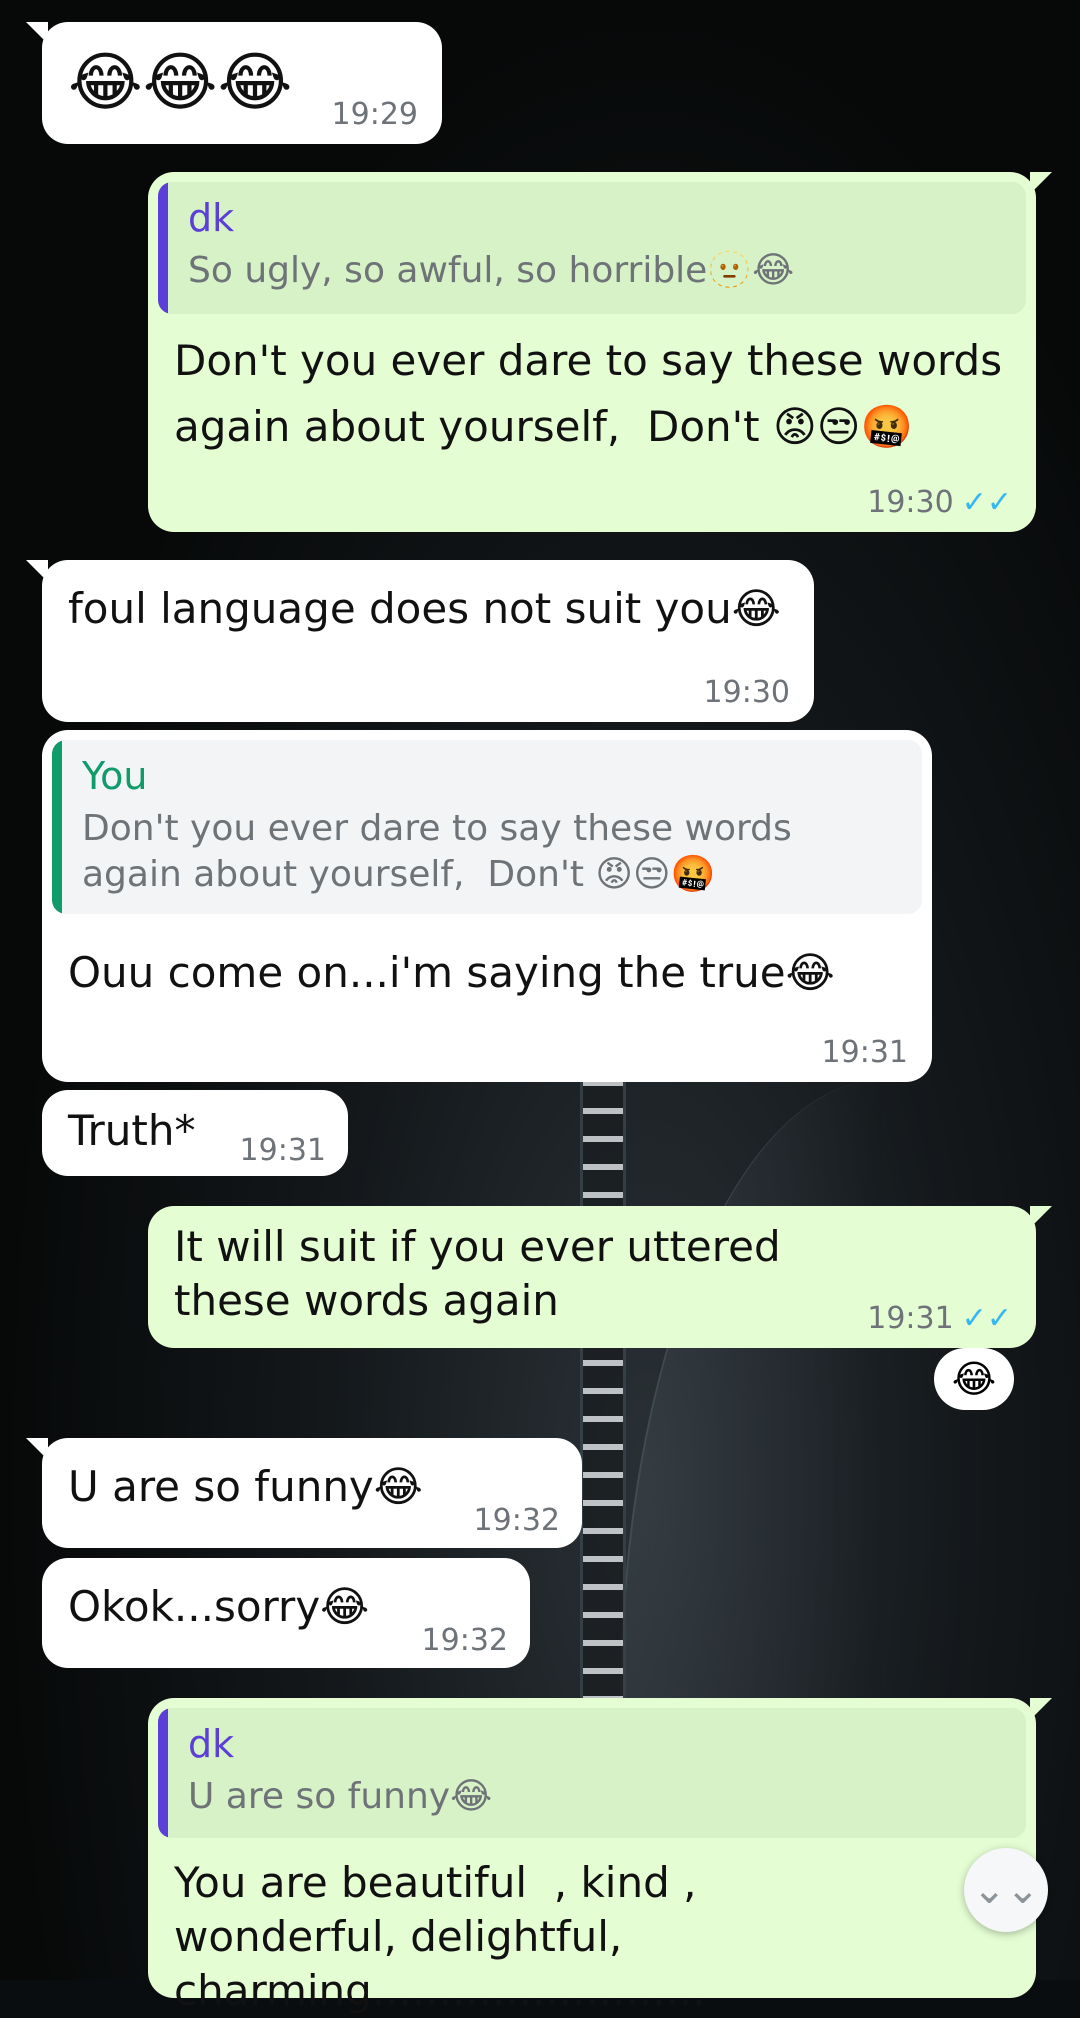  Describe the element at coordinates (592, 1773) in the screenshot. I see `reply-quote: dk U are so funny😂` at that location.